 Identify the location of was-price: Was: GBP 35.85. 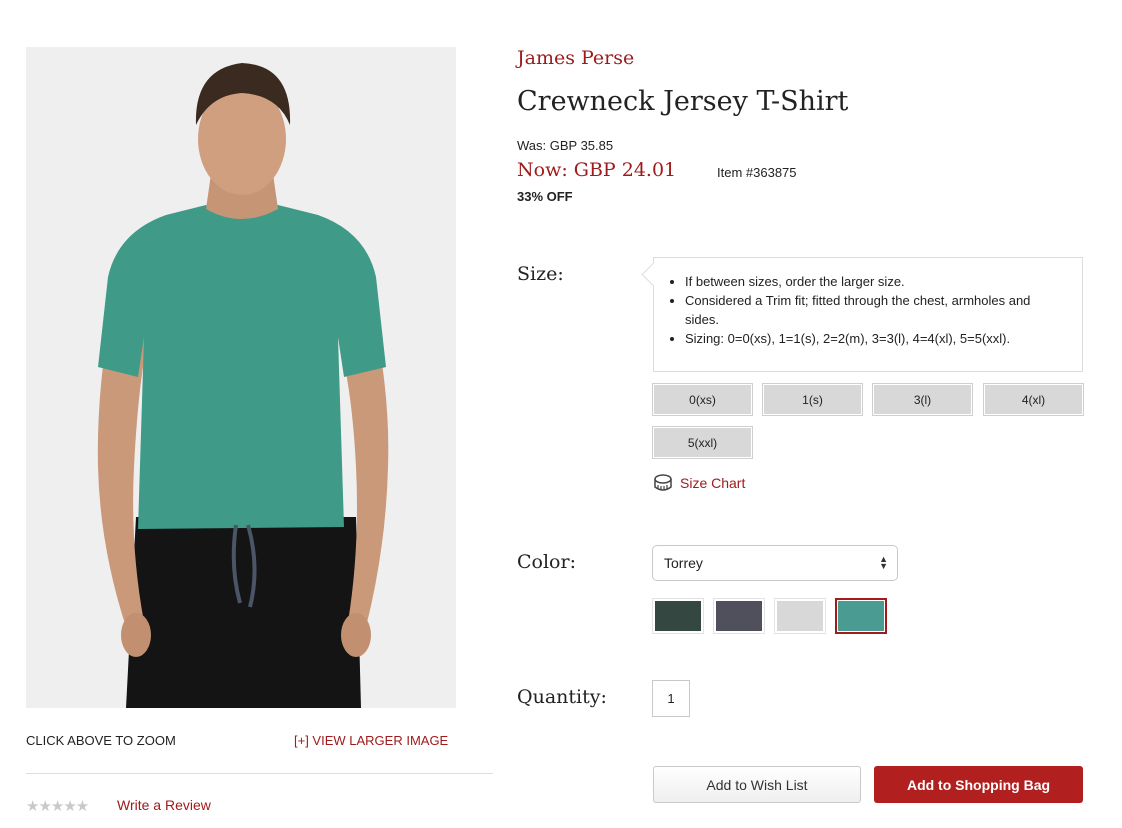
(565, 145).